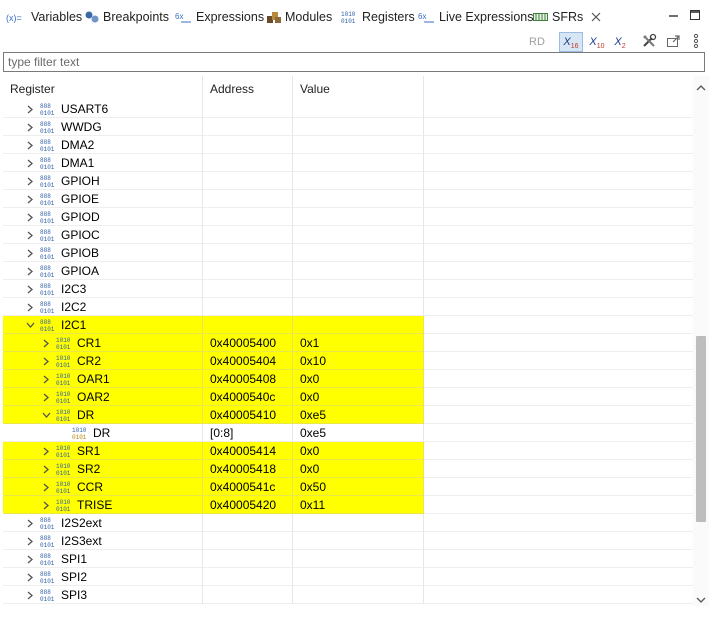 Image resolution: width=709 pixels, height=638 pixels. Describe the element at coordinates (476, 17) in the screenshot. I see `tab-live-expressions: 6x Live Expressions` at that location.